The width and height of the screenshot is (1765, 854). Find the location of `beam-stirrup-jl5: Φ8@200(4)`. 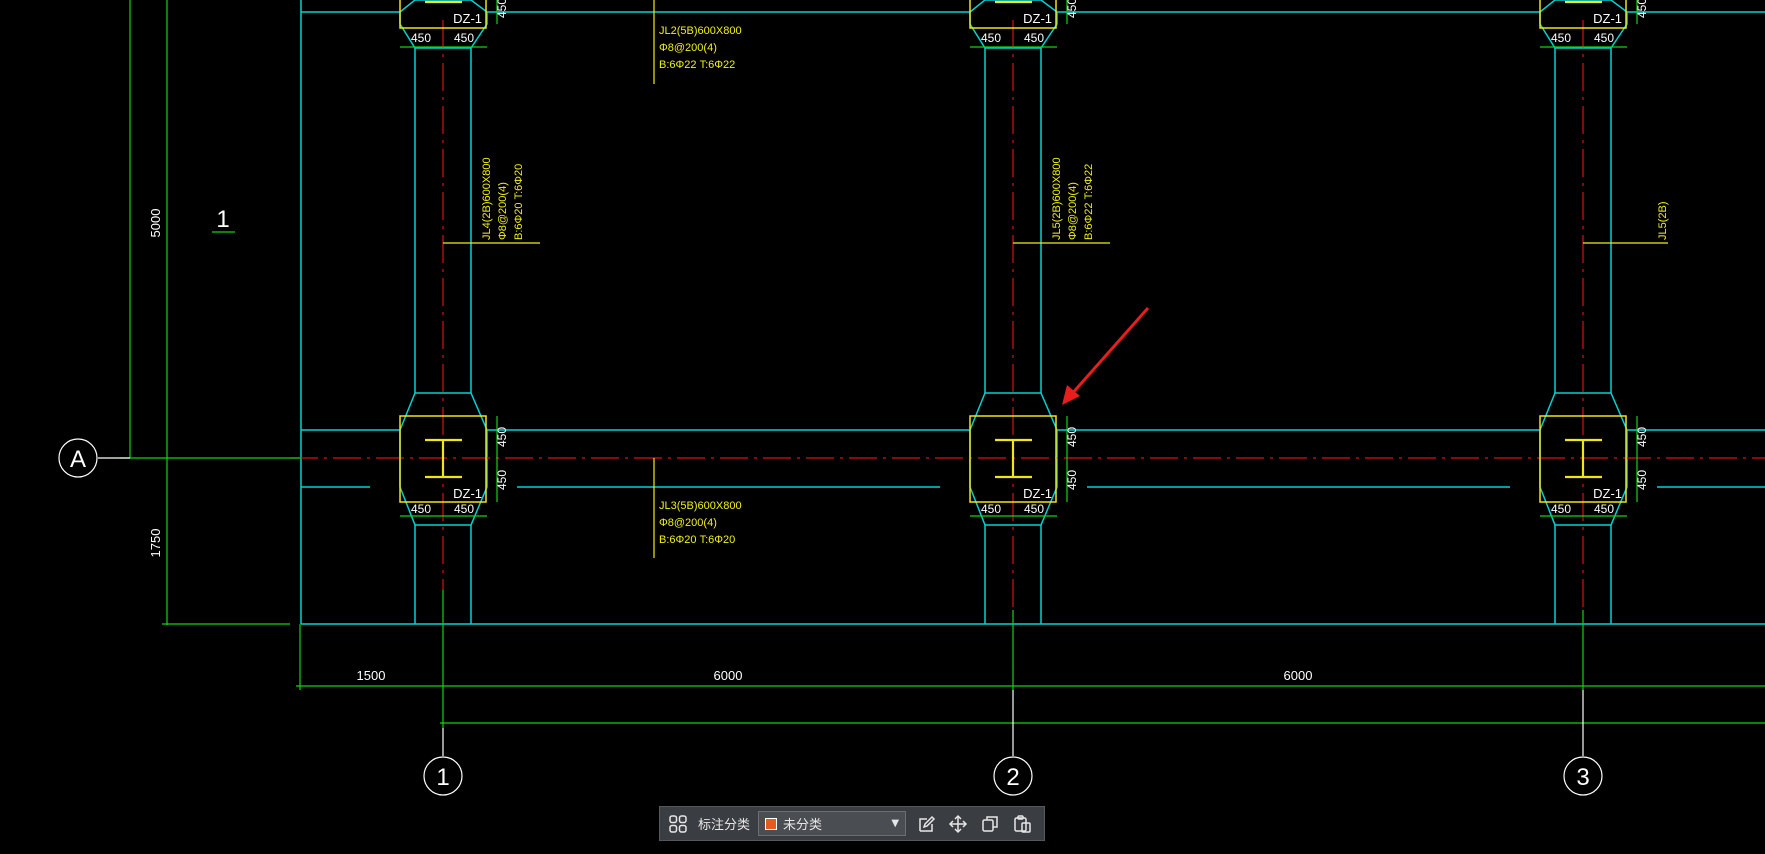

beam-stirrup-jl5: Φ8@200(4) is located at coordinates (1073, 211).